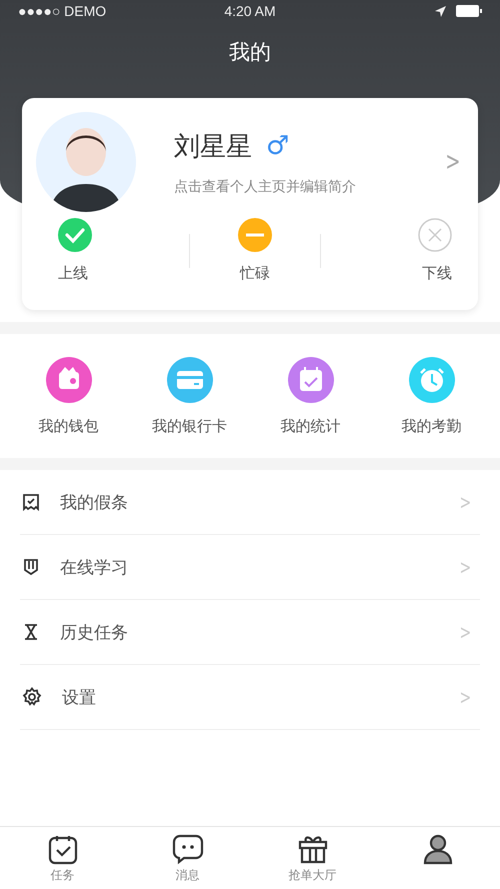  I want to click on menu-item: 我的假条 >, so click(250, 502).